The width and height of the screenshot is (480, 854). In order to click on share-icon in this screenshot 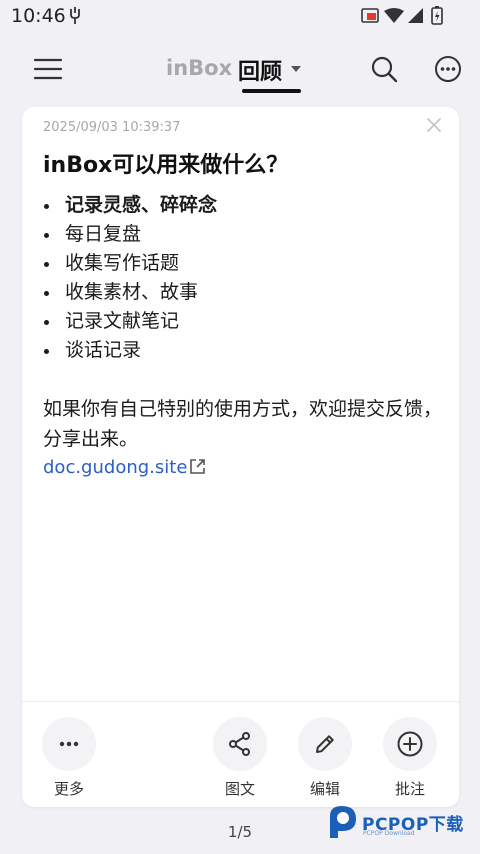, I will do `click(239, 744)`.